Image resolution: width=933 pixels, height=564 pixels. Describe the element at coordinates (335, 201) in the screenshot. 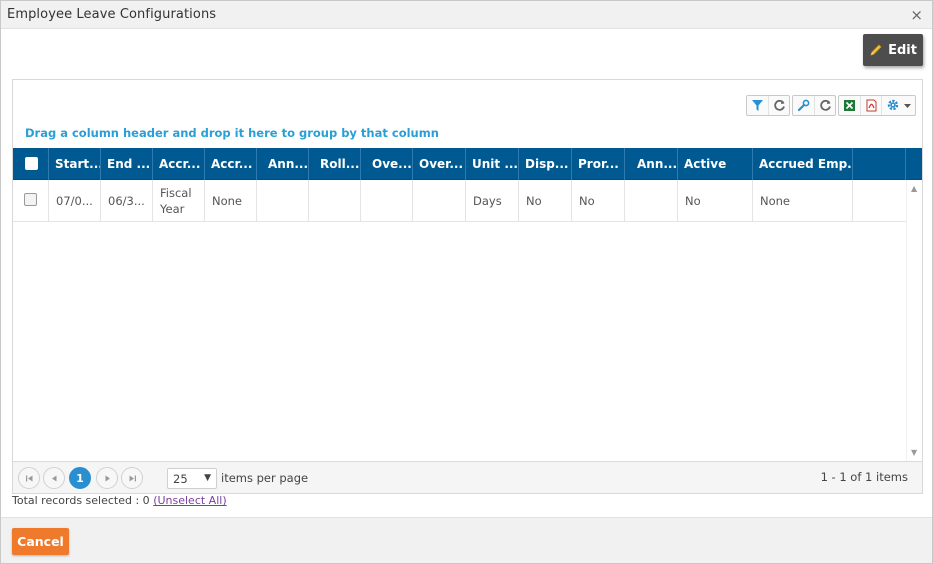

I see `cell-rollover` at that location.